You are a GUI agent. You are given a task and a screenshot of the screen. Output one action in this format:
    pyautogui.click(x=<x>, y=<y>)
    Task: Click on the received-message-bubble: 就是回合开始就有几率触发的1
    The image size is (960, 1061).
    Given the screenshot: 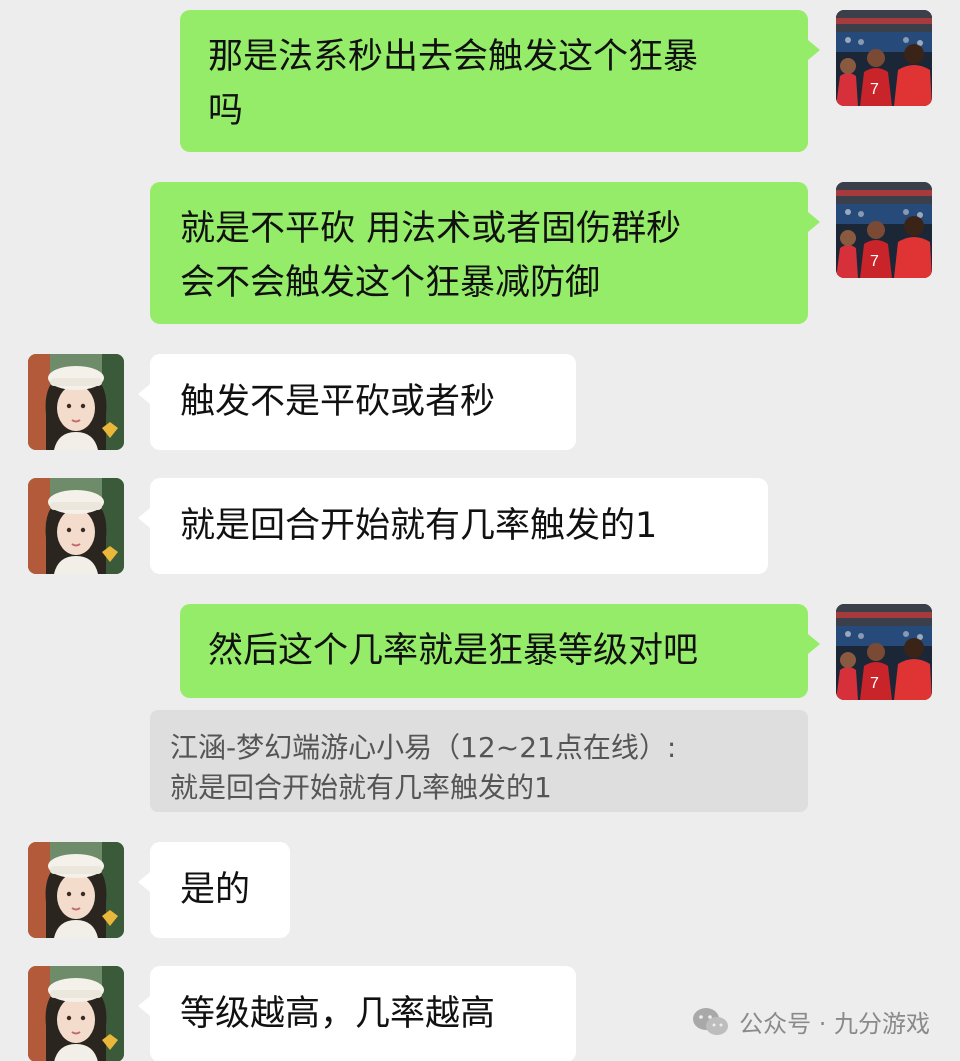 What is the action you would take?
    pyautogui.click(x=453, y=526)
    